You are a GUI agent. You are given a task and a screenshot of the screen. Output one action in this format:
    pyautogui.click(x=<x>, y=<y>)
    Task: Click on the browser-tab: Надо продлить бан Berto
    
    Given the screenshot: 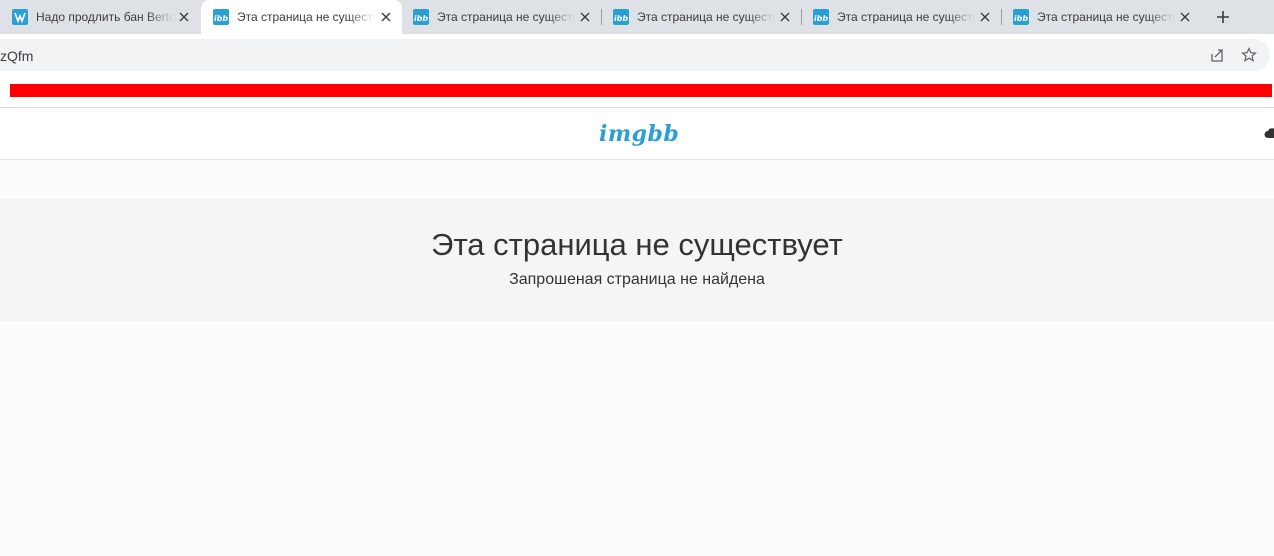 What is the action you would take?
    pyautogui.click(x=100, y=17)
    